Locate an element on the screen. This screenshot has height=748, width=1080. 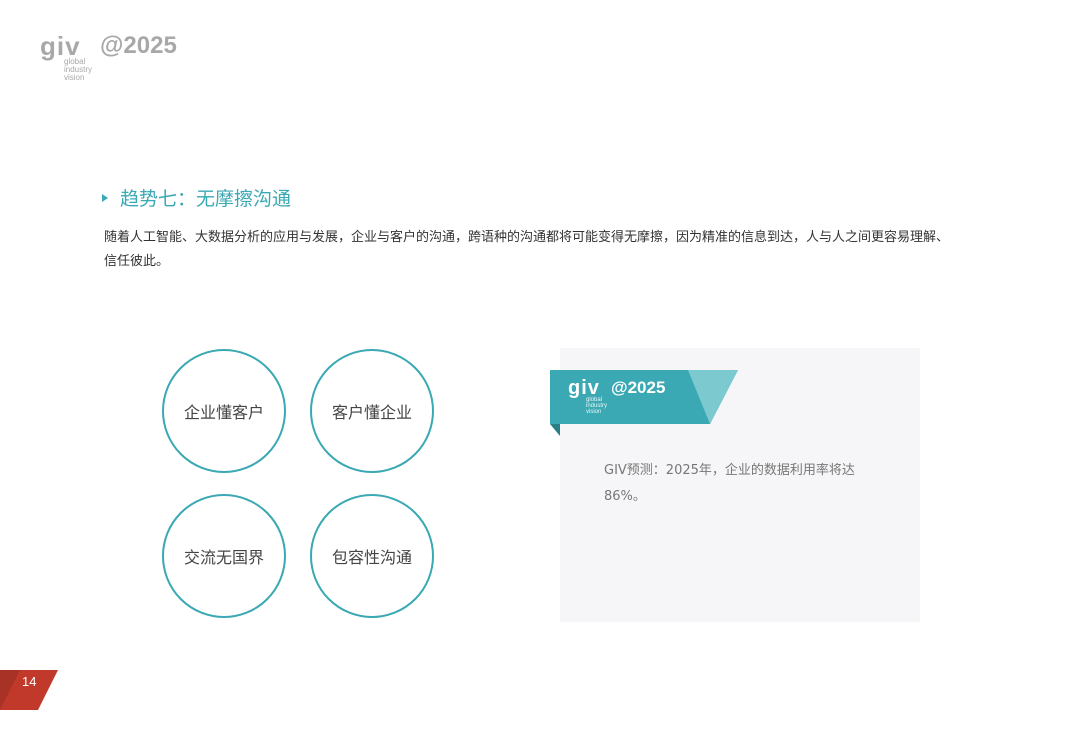
card-ribbon: giv global industry vision @2025 is located at coordinates (644, 403).